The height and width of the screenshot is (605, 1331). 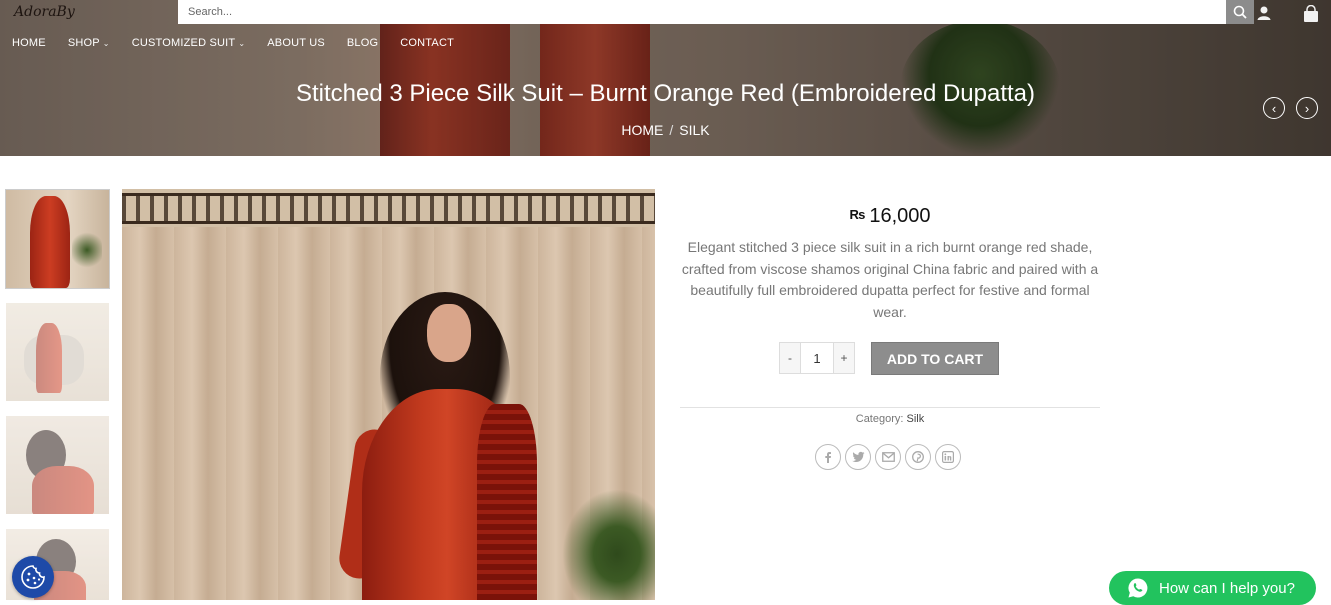 I want to click on breadcrumb: HOME / SILK, so click(x=665, y=130).